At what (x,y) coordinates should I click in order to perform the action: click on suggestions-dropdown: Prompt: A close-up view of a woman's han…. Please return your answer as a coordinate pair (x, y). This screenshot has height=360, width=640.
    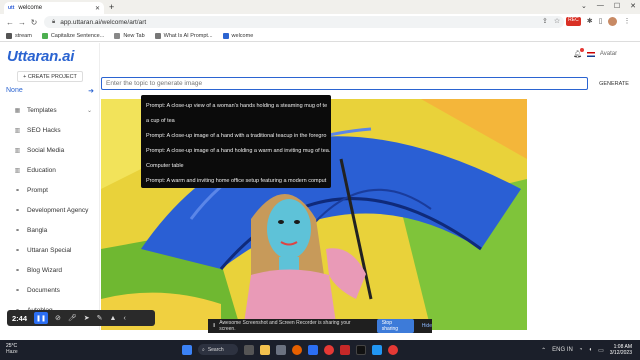
    Looking at the image, I should click on (236, 141).